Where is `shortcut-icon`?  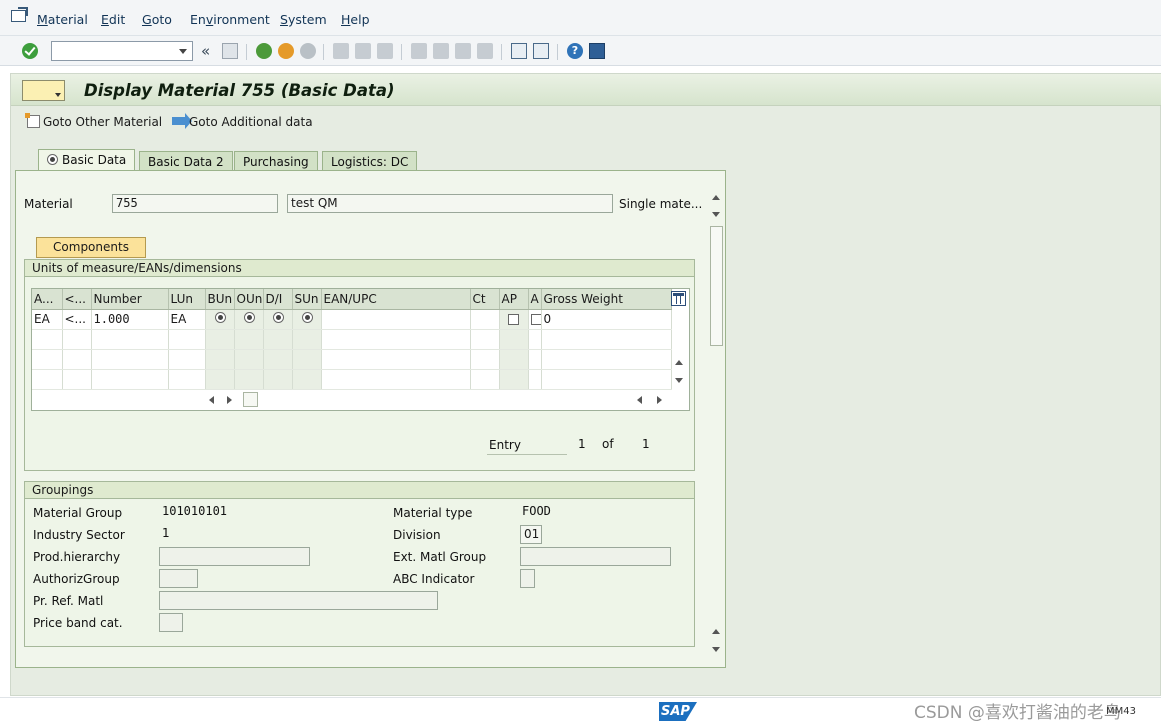
shortcut-icon is located at coordinates (541, 51).